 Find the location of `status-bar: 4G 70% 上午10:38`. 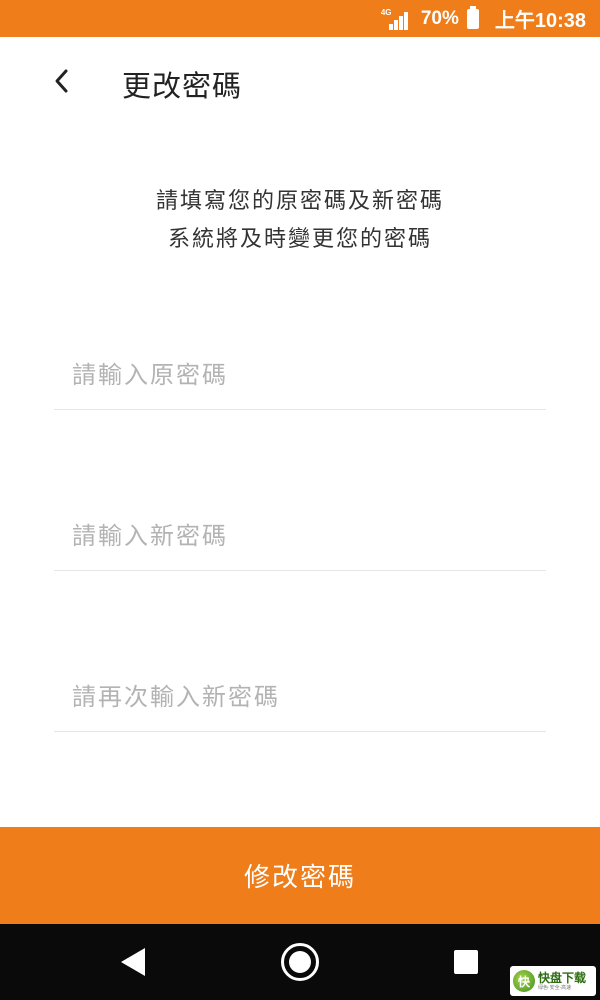

status-bar: 4G 70% 上午10:38 is located at coordinates (300, 18).